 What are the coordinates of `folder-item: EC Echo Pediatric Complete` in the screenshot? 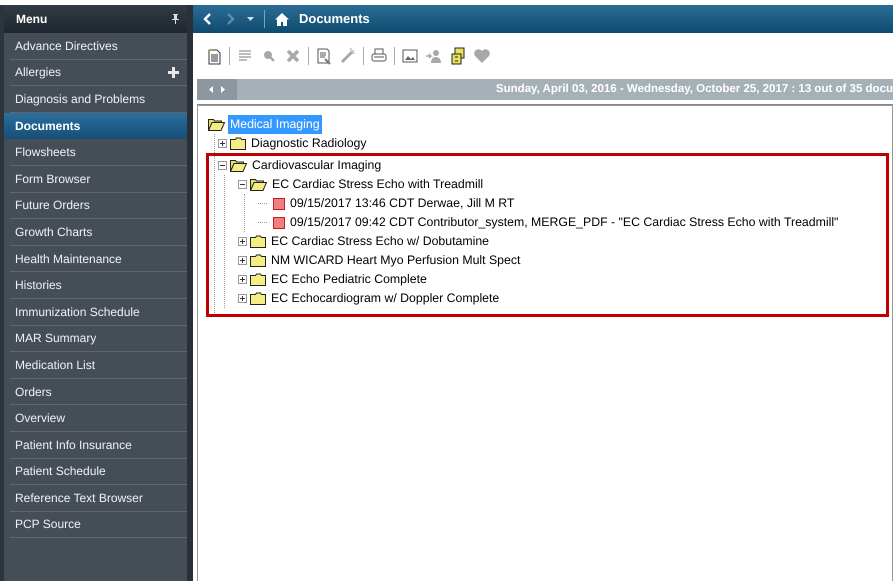 It's located at (349, 279).